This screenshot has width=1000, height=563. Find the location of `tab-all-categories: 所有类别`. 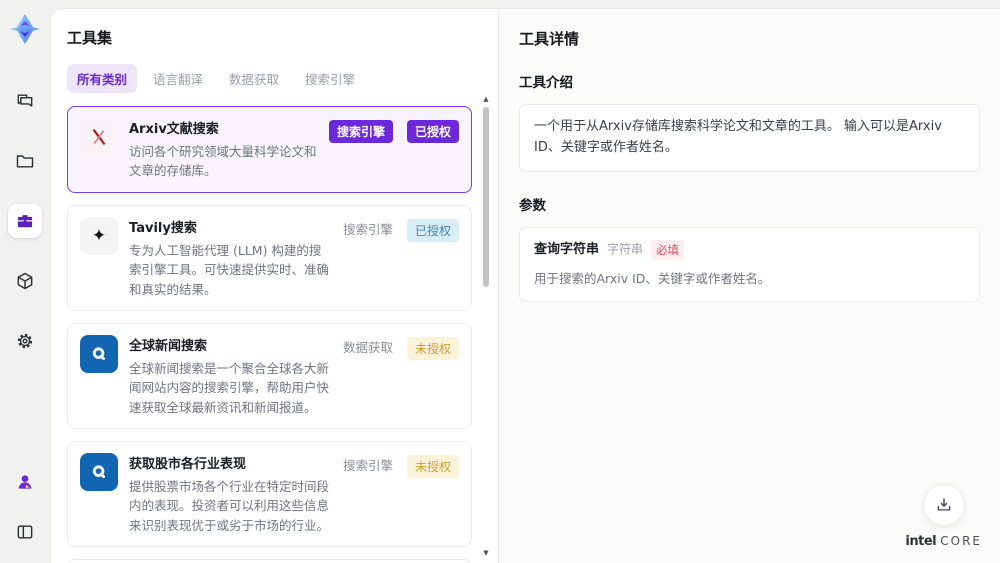

tab-all-categories: 所有类别 is located at coordinates (102, 78).